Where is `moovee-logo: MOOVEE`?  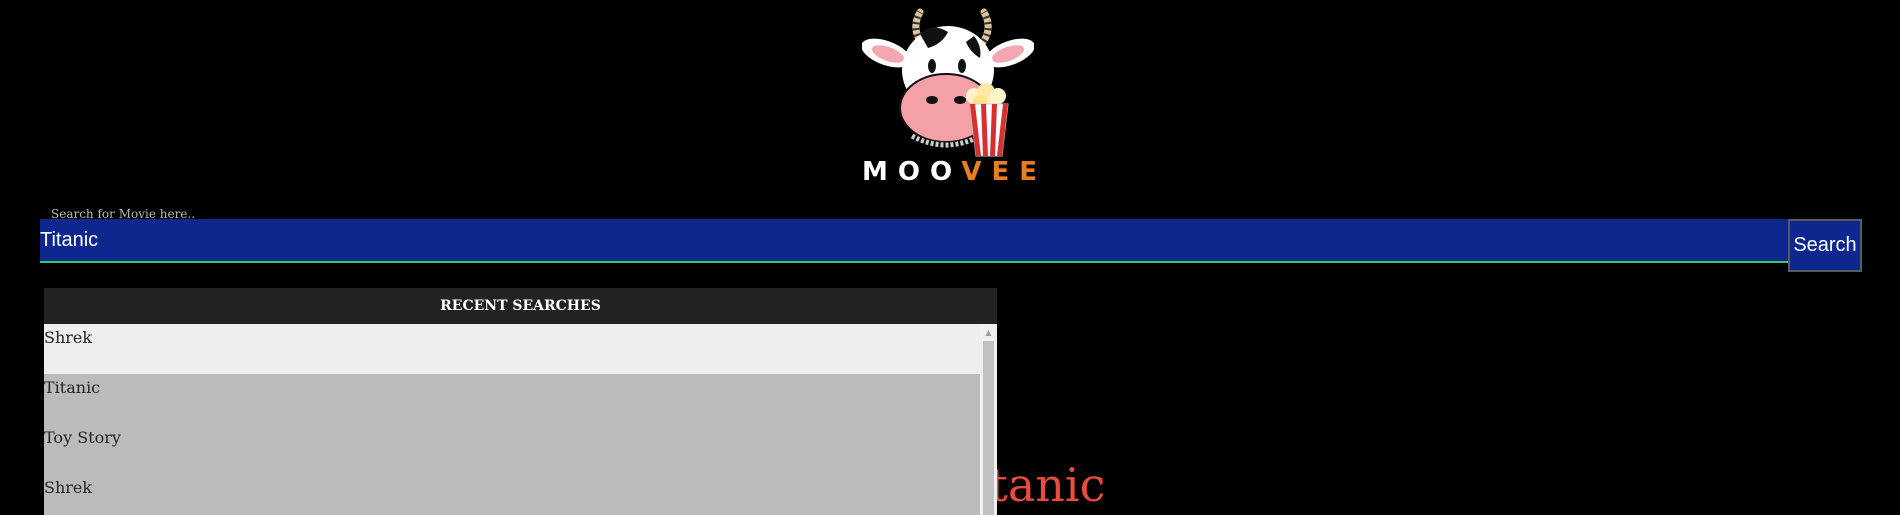 moovee-logo: MOOVEE is located at coordinates (949, 97).